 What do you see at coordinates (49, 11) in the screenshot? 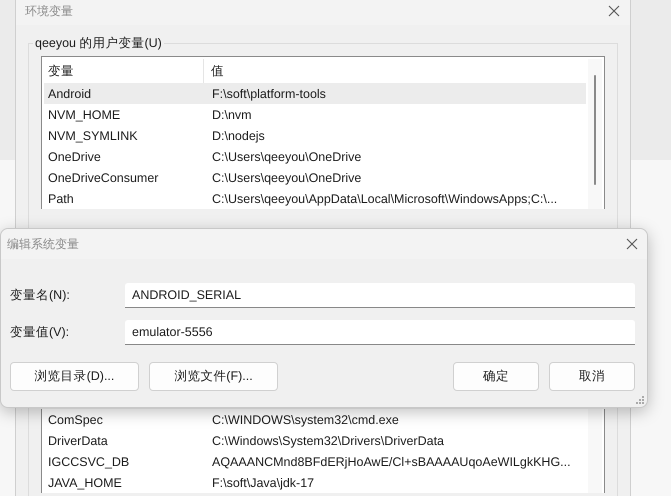
I see `window-title: 环境变量` at bounding box center [49, 11].